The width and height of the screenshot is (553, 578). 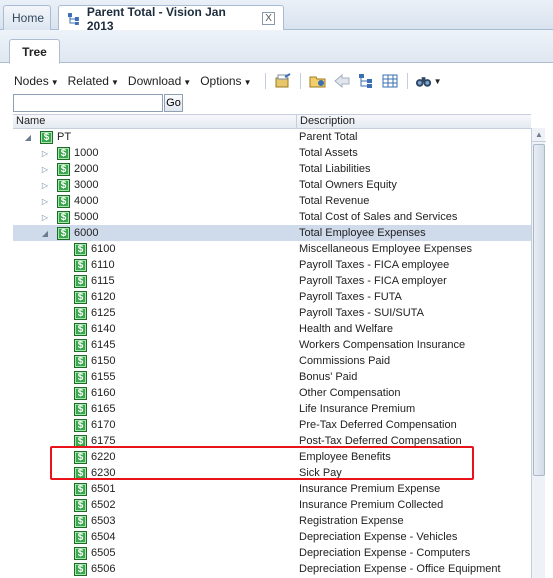 What do you see at coordinates (378, 217) in the screenshot?
I see `node-description: Total Cost of Sales and Services` at bounding box center [378, 217].